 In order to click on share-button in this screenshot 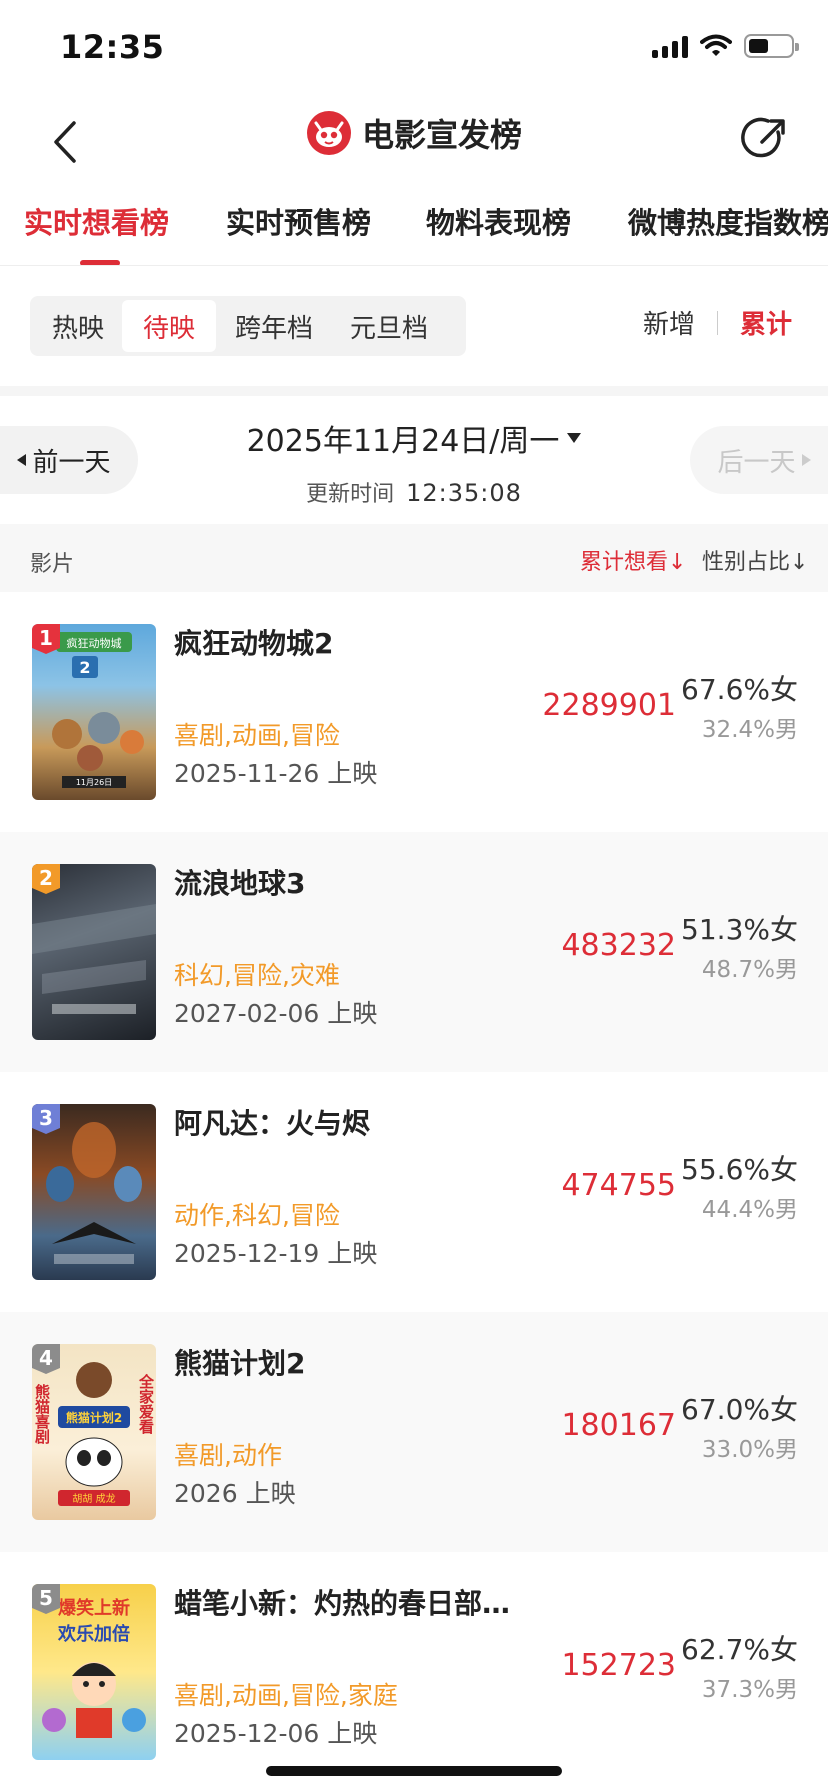, I will do `click(765, 139)`.